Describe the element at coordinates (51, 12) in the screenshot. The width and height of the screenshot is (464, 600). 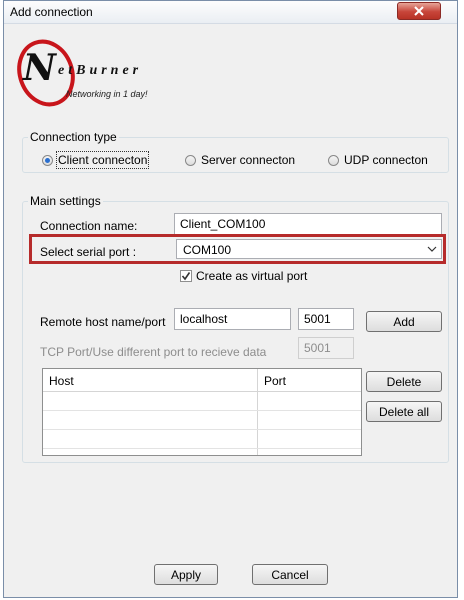
I see `window-title: Add connection` at that location.